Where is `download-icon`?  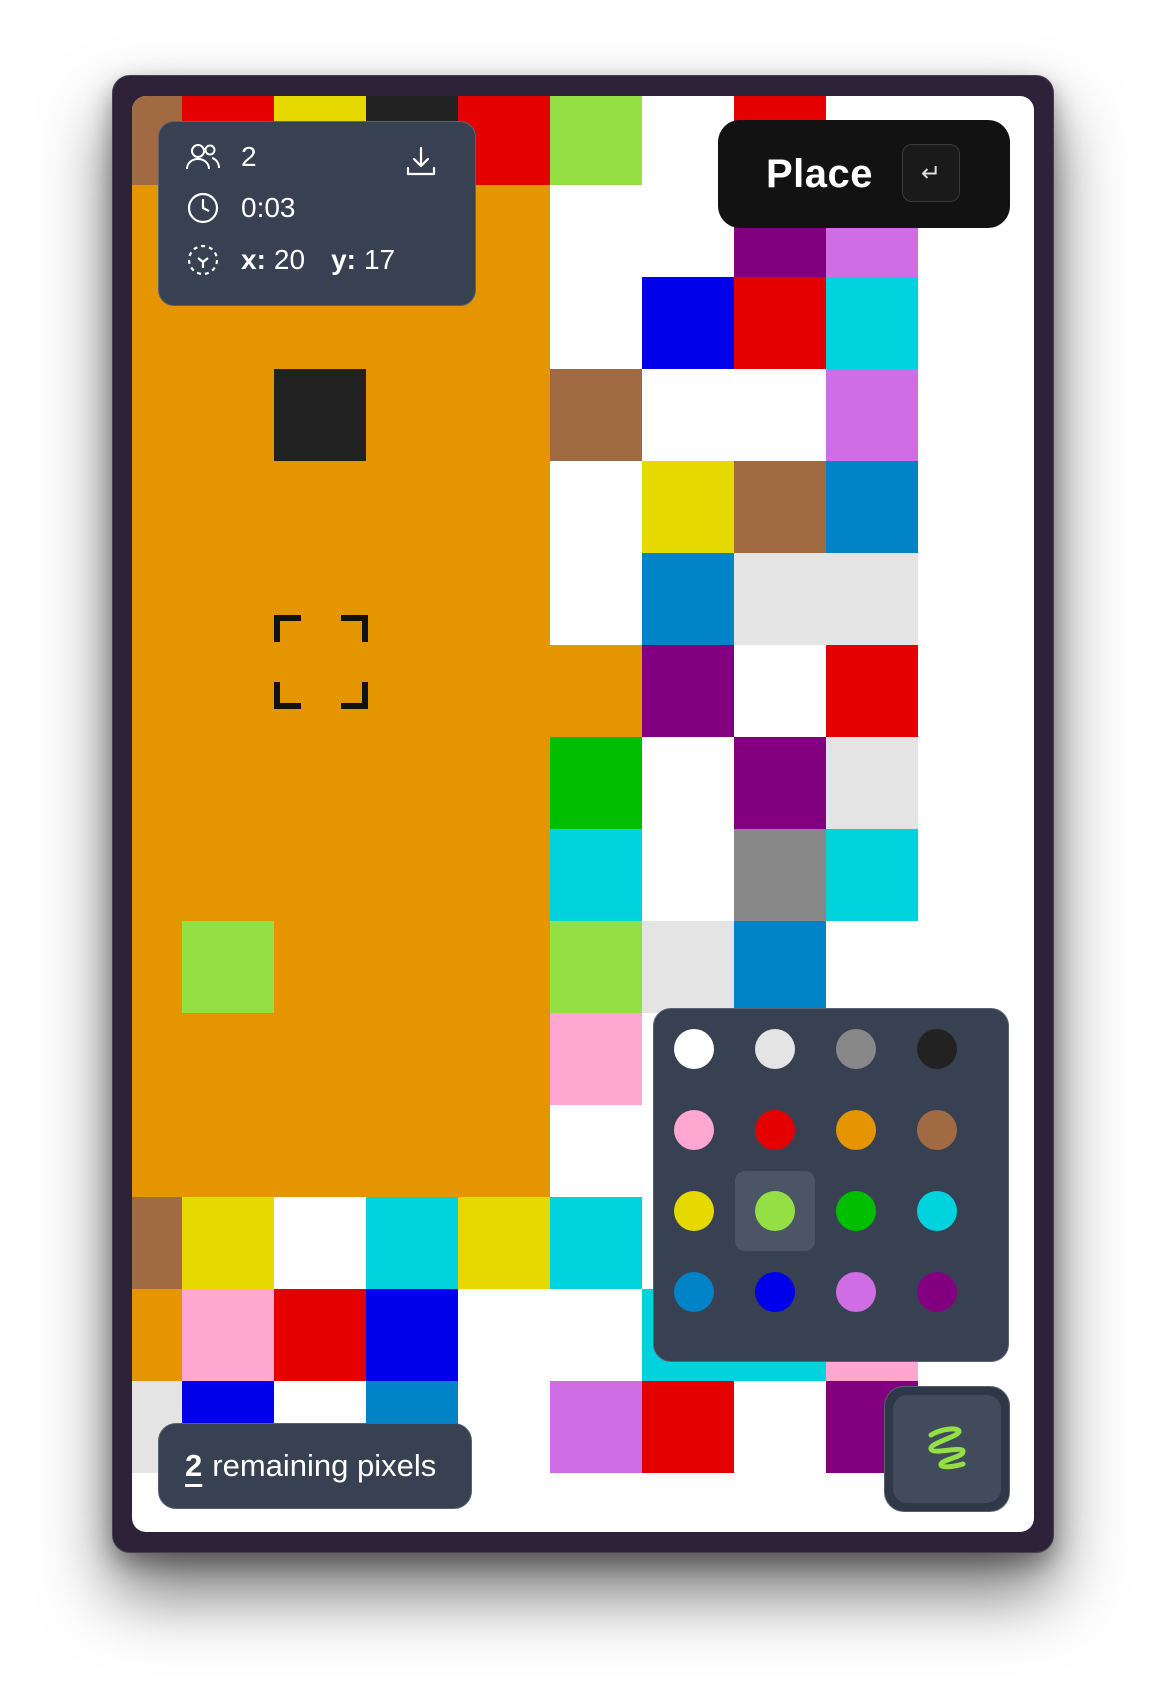
download-icon is located at coordinates (421, 162).